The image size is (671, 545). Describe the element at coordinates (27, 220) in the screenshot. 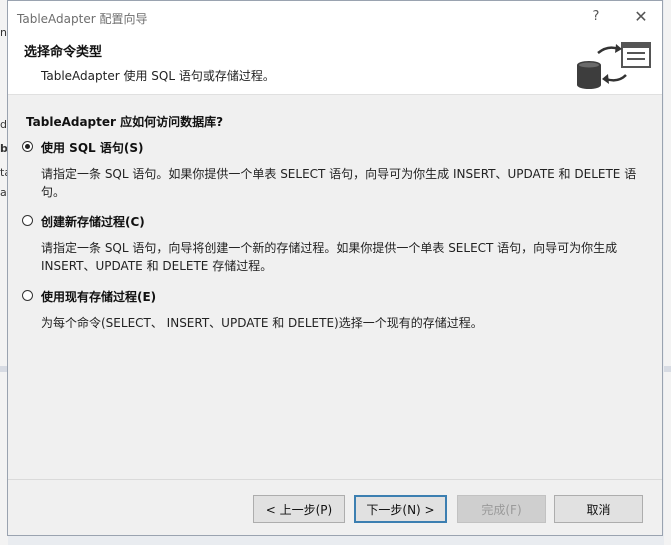

I see `radio-create-stored-procedure` at that location.